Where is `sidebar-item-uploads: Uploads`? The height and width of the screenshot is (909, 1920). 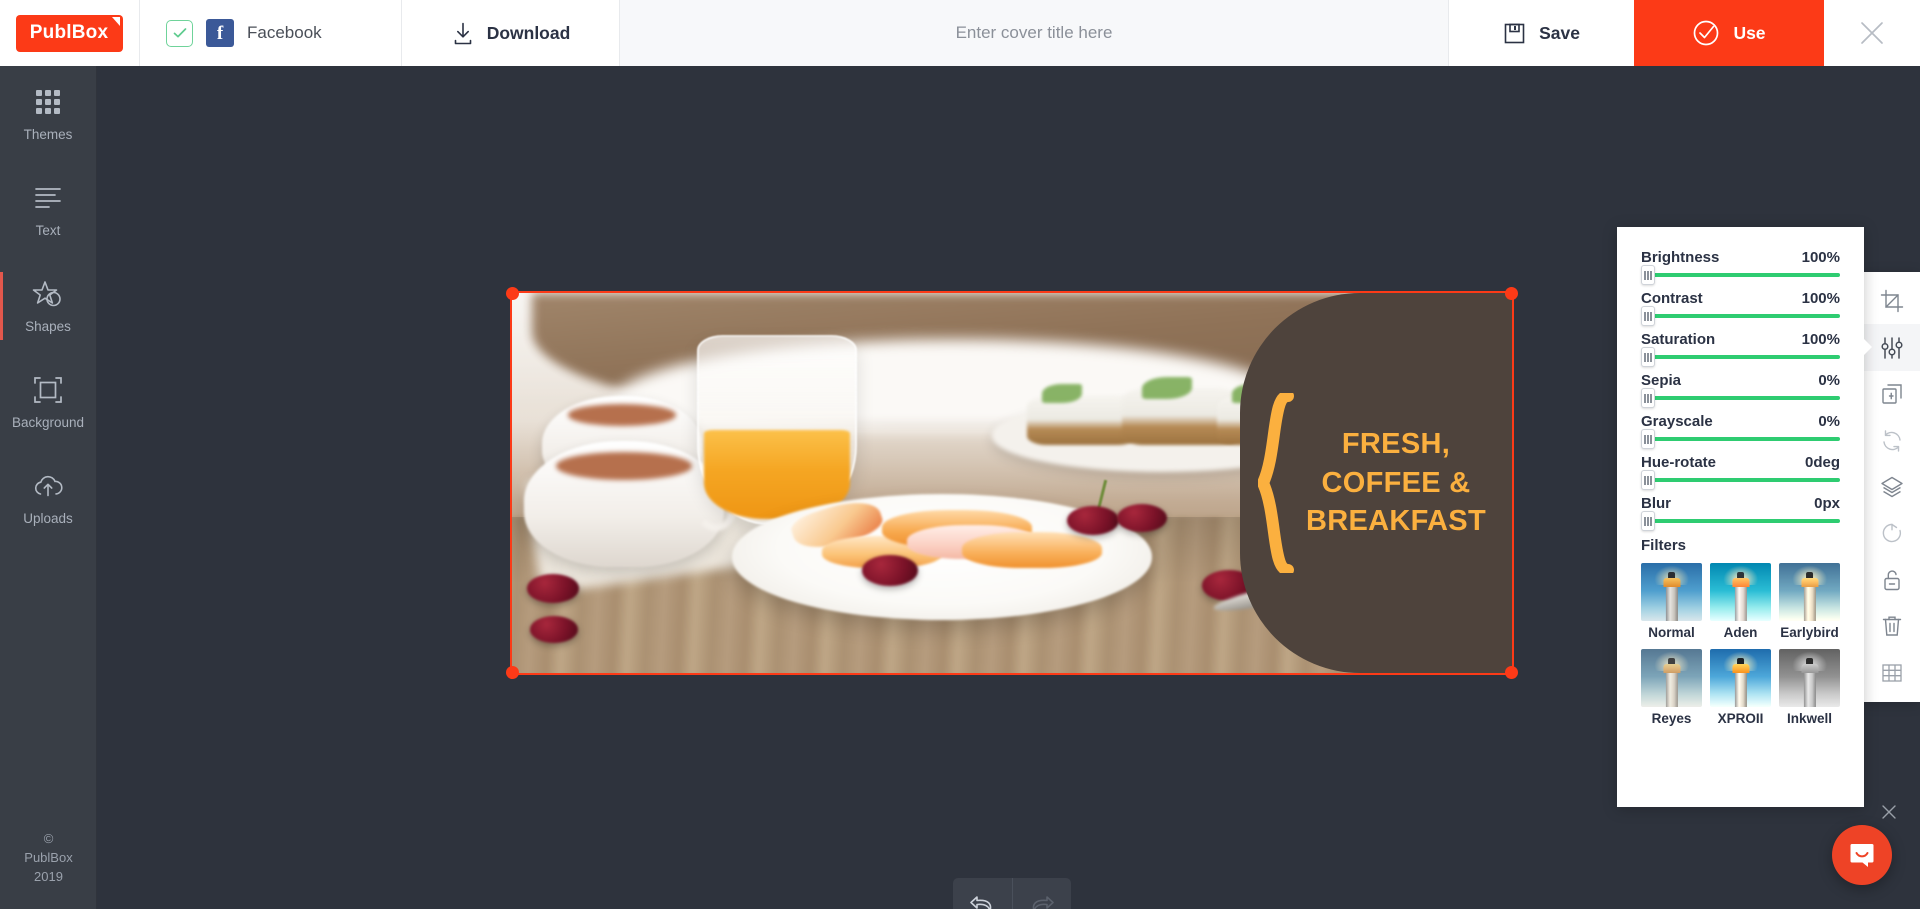
sidebar-item-uploads: Uploads is located at coordinates (48, 498).